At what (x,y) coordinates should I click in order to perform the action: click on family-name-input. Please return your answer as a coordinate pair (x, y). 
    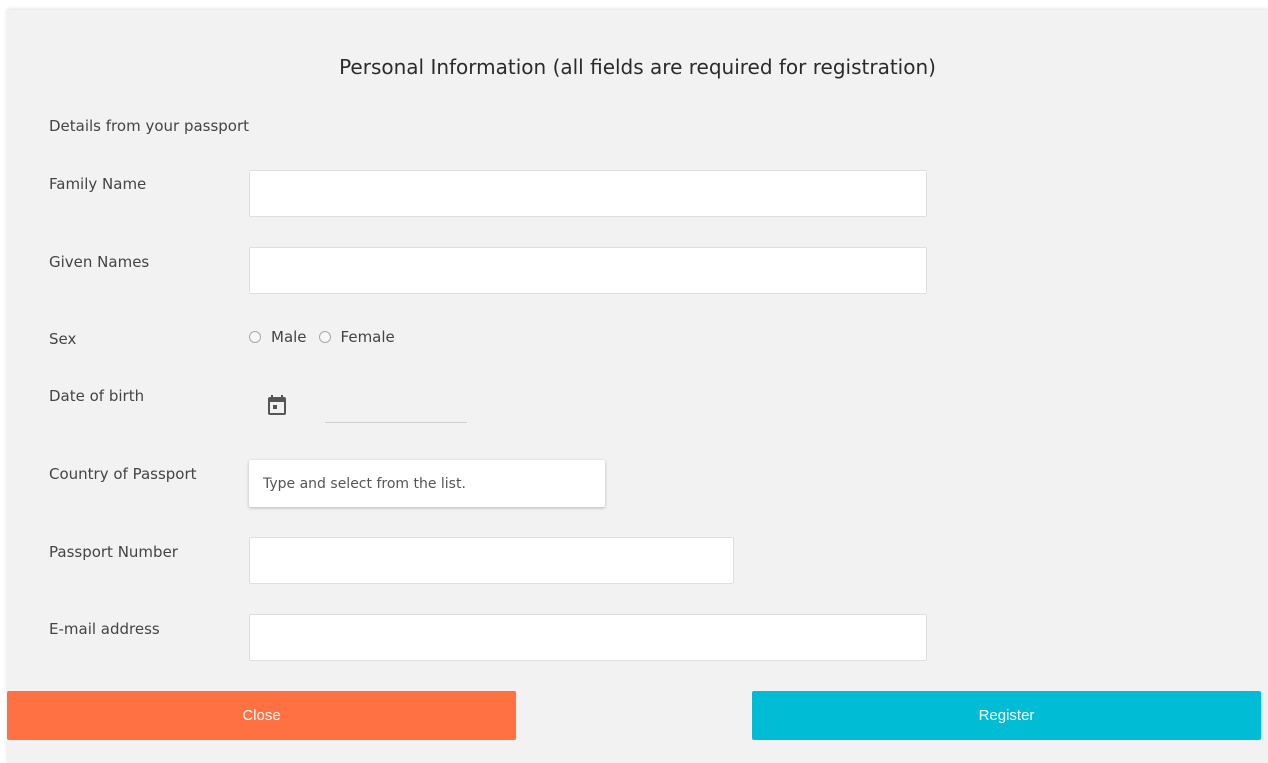
    Looking at the image, I should click on (588, 193).